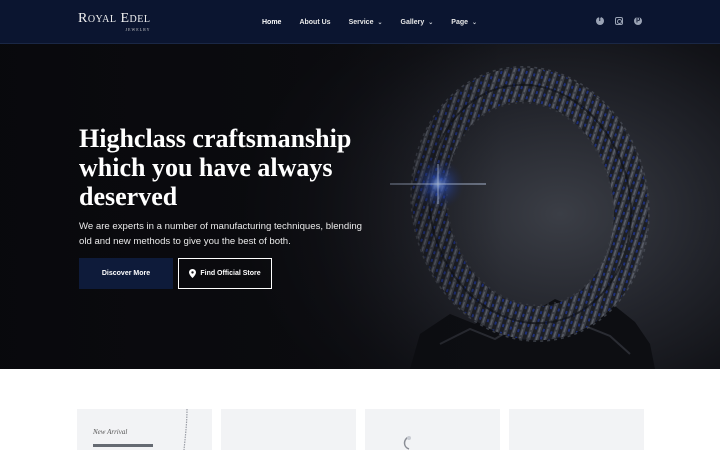 The height and width of the screenshot is (450, 720). I want to click on discover-more-button: Discover More, so click(126, 273).